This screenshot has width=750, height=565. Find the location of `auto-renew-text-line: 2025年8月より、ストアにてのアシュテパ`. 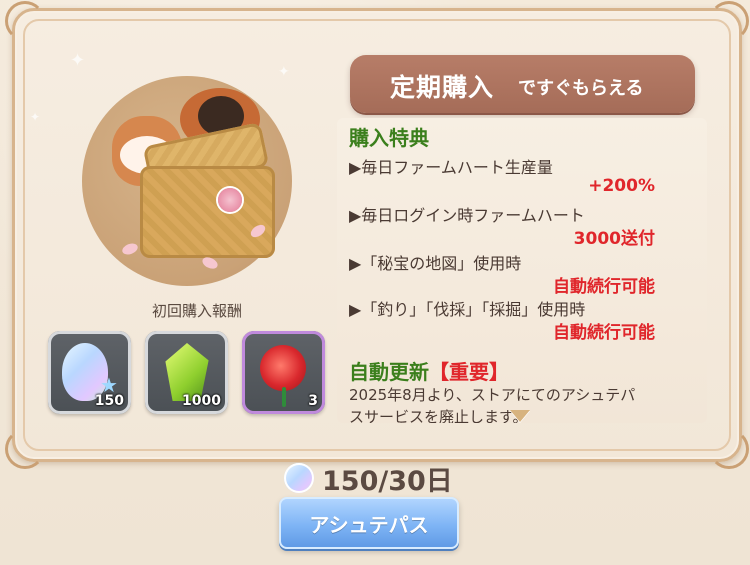

auto-renew-text-line: 2025年8月より、ストアにてのアシュテパ is located at coordinates (492, 395).